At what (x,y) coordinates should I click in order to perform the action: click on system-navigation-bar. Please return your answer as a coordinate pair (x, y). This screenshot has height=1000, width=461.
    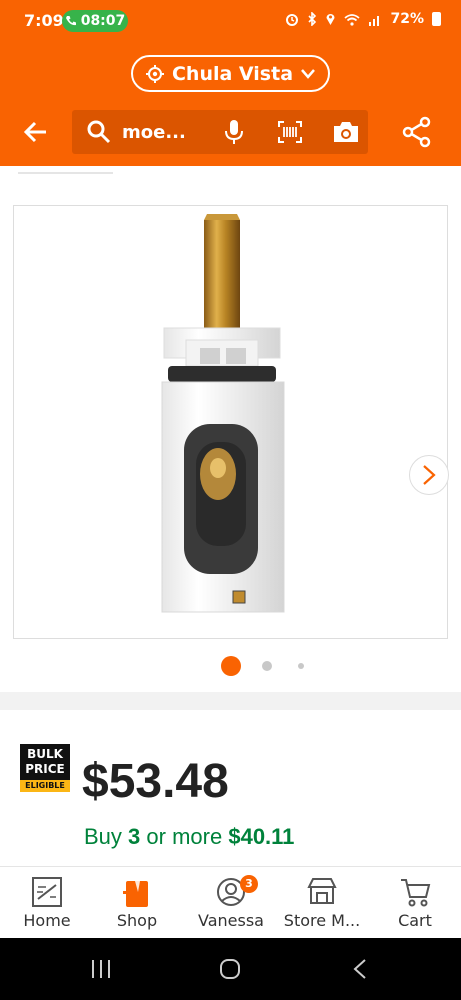
    Looking at the image, I should click on (230, 969).